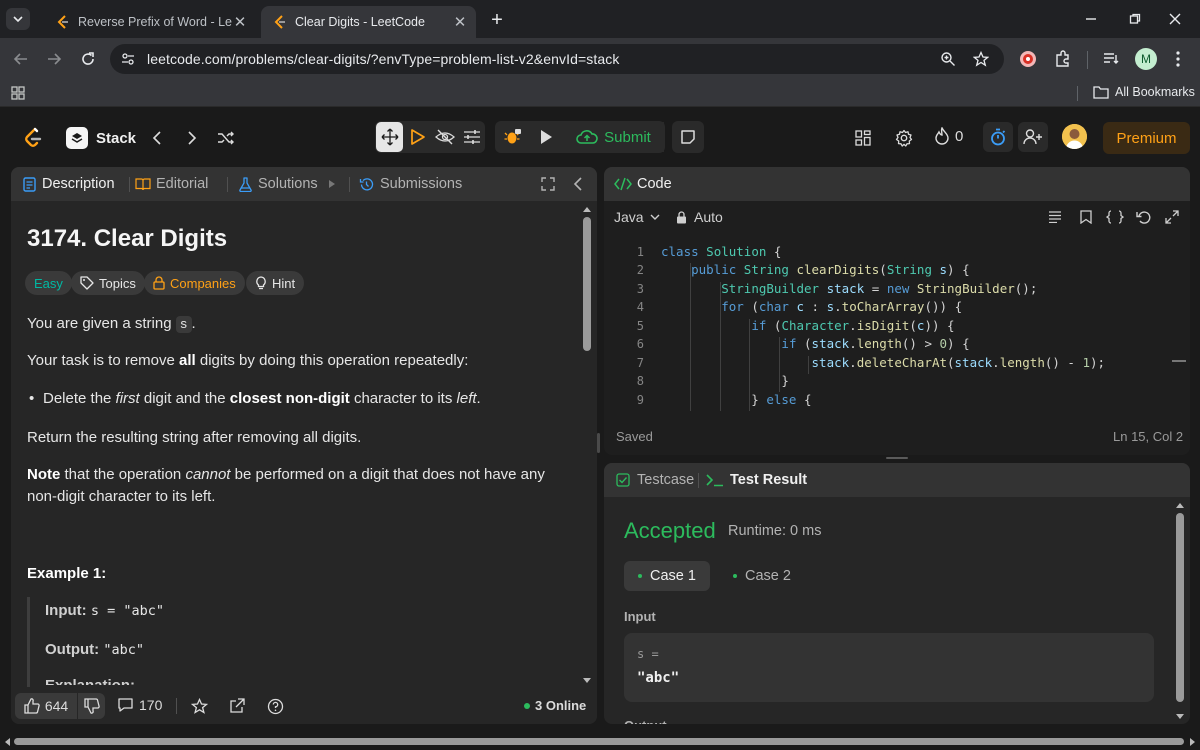 The height and width of the screenshot is (750, 1200). Describe the element at coordinates (762, 576) in the screenshot. I see `case-2-tab: Case 2` at that location.